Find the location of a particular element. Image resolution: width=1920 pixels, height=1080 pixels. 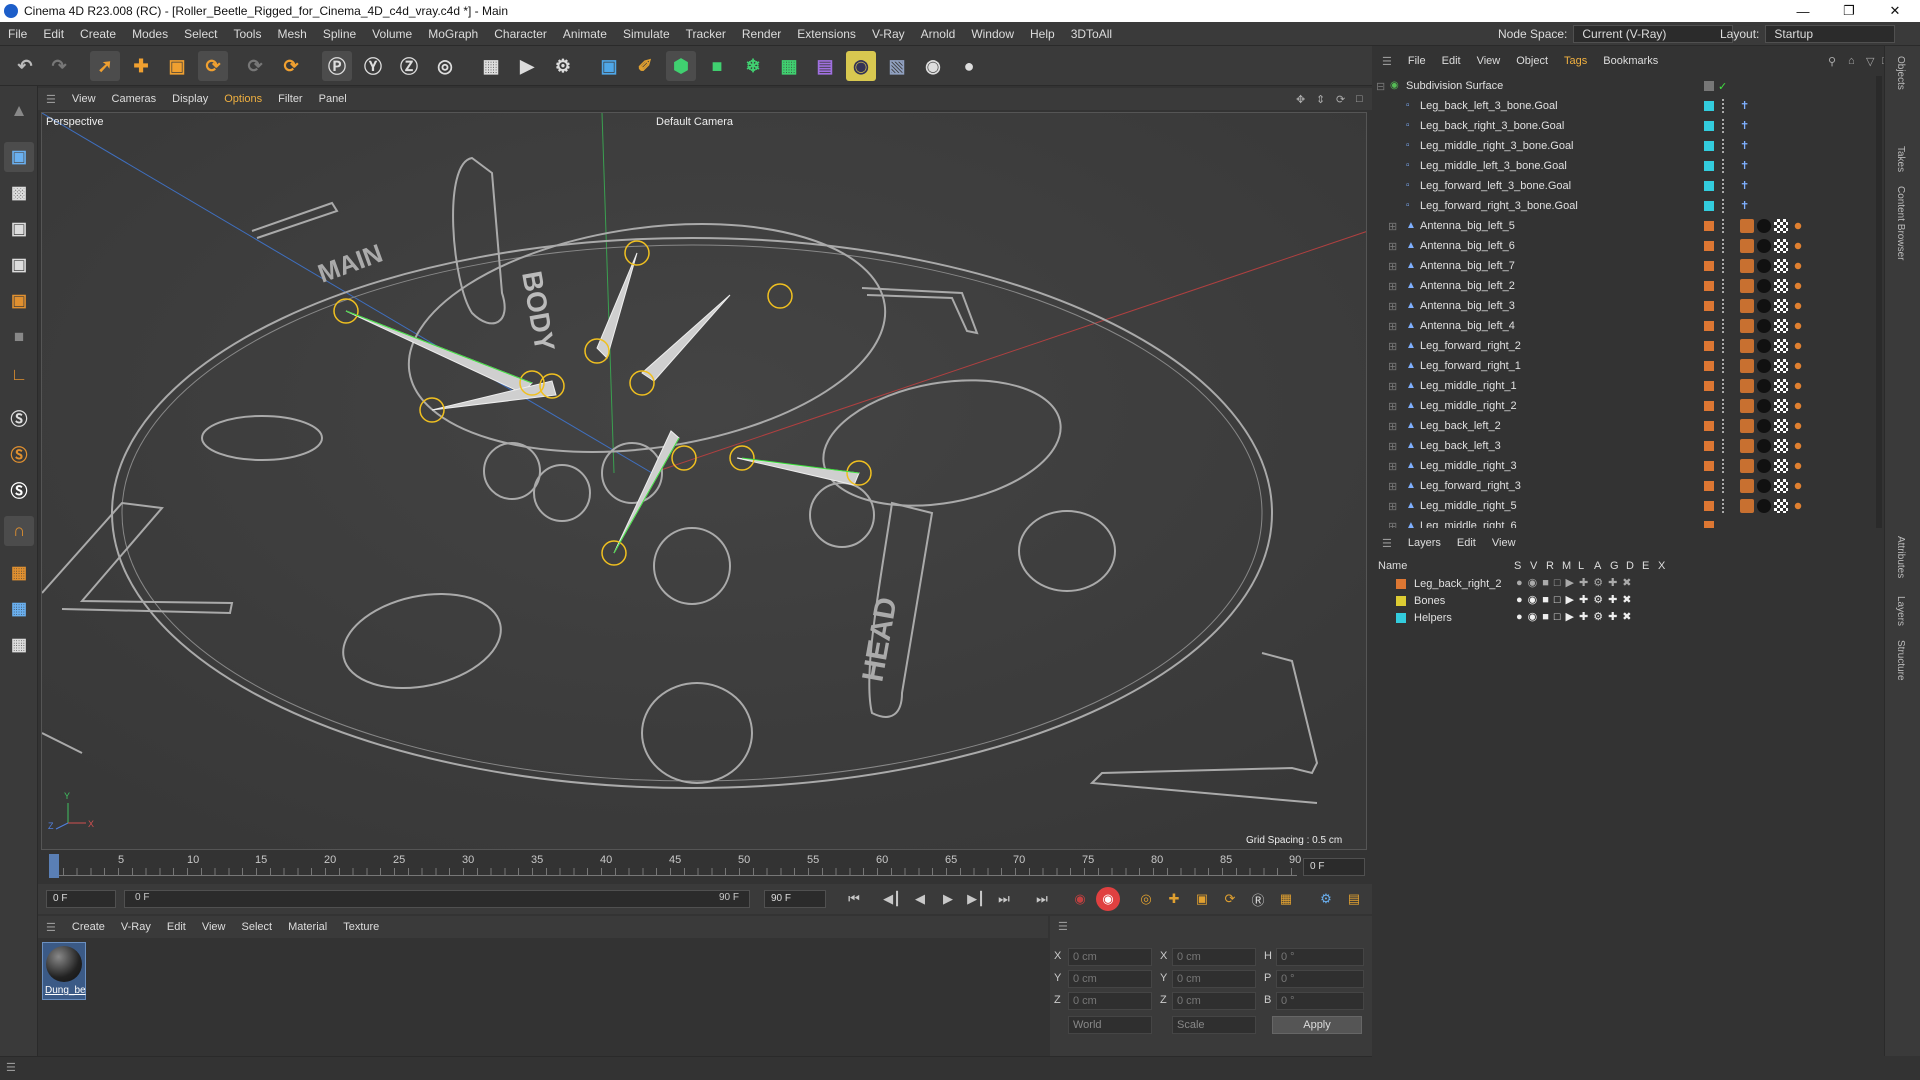

recent-tool-icon: ⟳ is located at coordinates (255, 66).